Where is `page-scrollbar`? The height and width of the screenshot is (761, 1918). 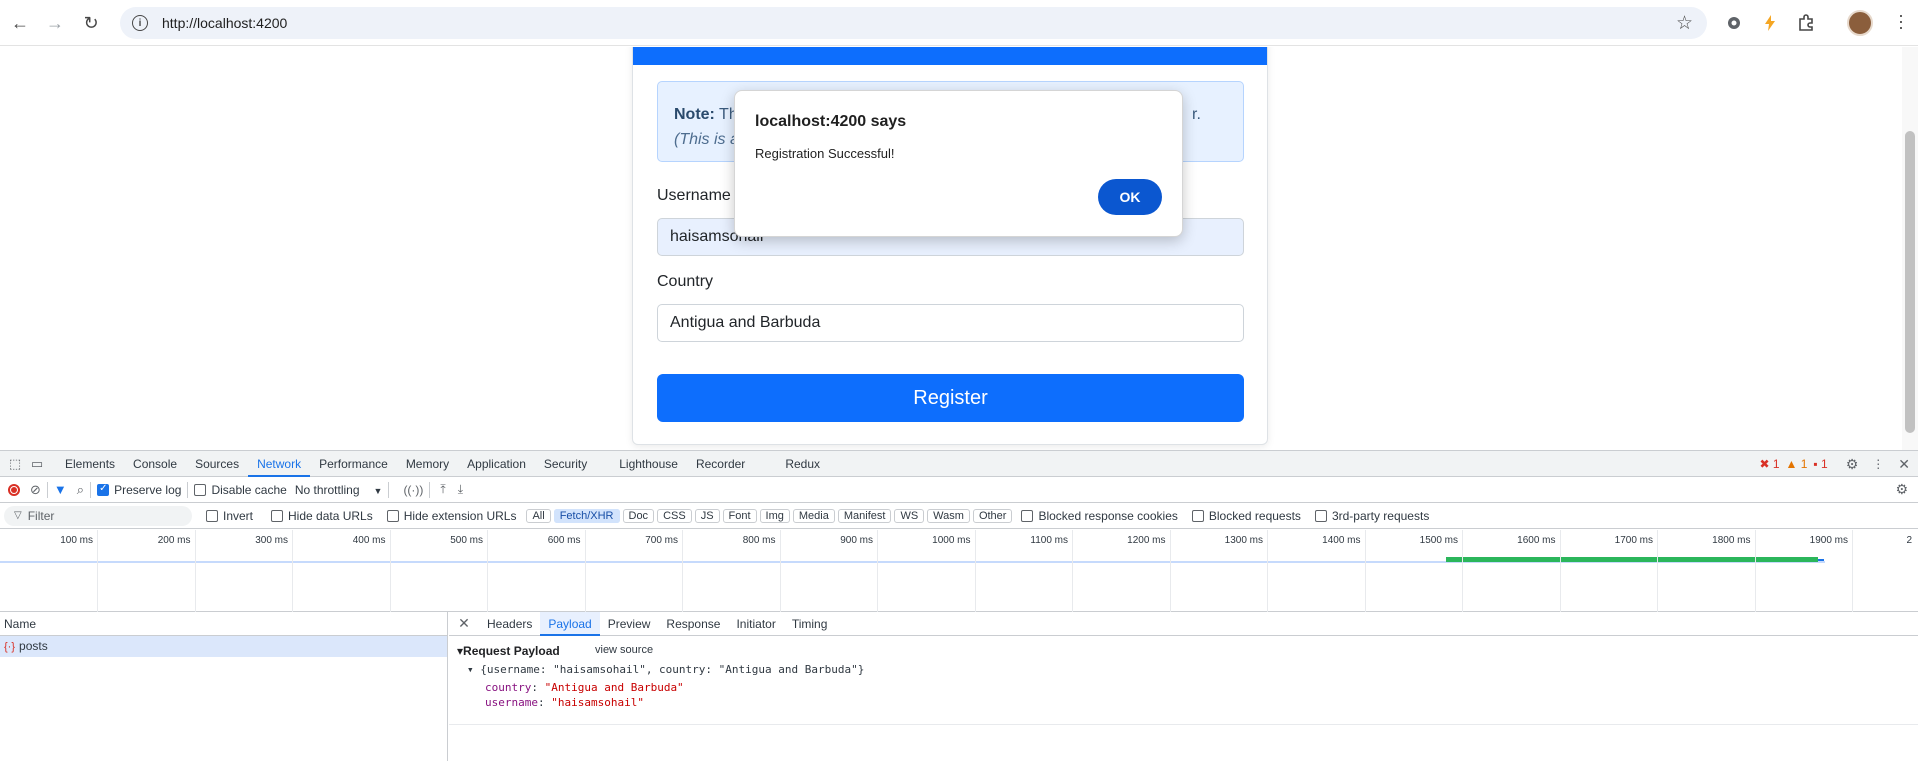
page-scrollbar is located at coordinates (1910, 248).